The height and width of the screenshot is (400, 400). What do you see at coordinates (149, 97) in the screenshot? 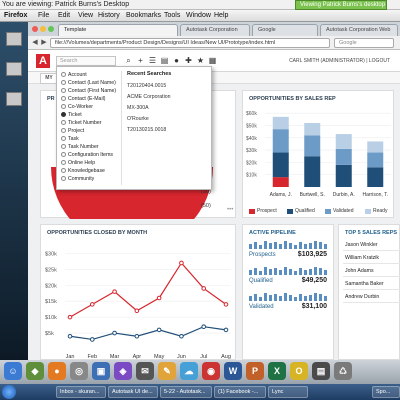
I see `recent-search-item: ACME Corporation` at bounding box center [149, 97].